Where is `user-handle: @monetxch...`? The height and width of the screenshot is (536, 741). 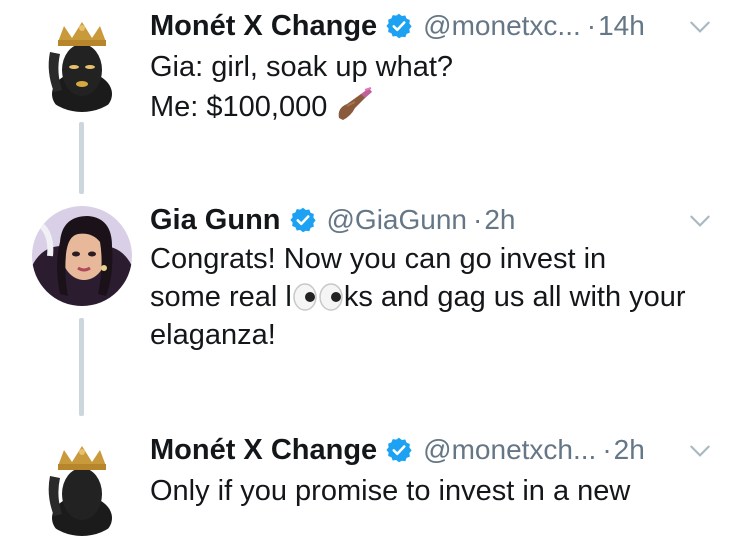 user-handle: @monetxch... is located at coordinates (509, 450).